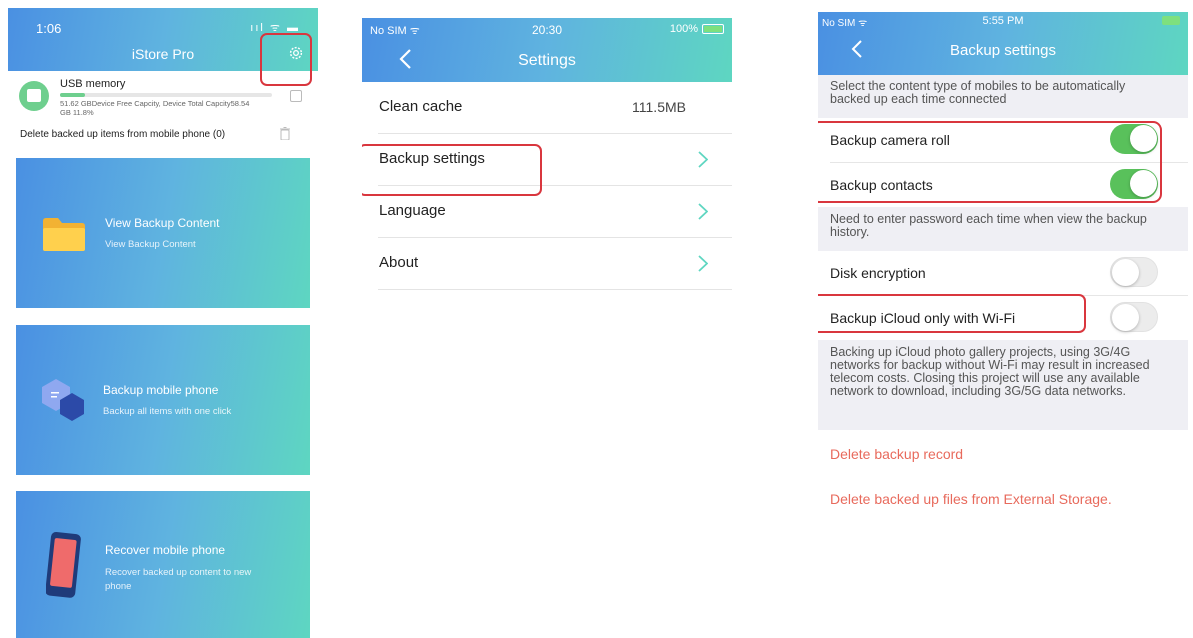  What do you see at coordinates (547, 60) in the screenshot?
I see `page-title: Settings` at bounding box center [547, 60].